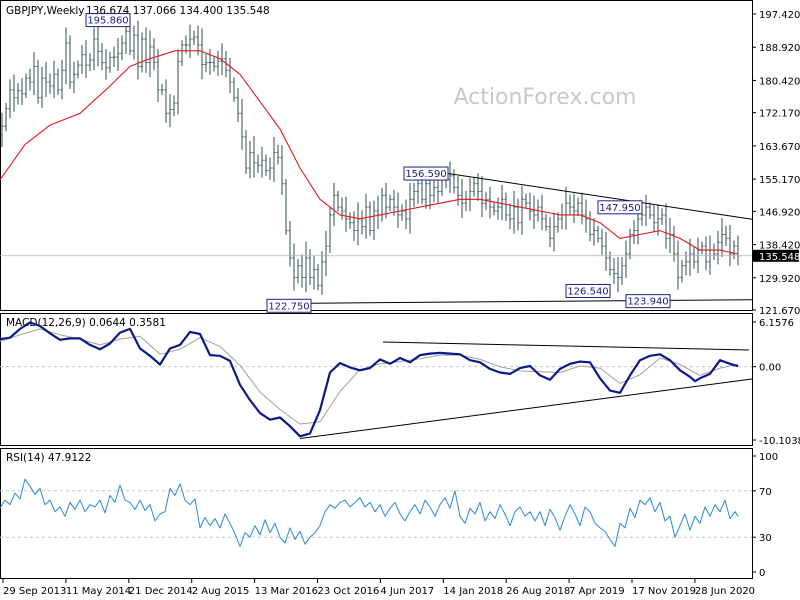  I want to click on x-tick-label: 29 Sep 2013, so click(34, 591).